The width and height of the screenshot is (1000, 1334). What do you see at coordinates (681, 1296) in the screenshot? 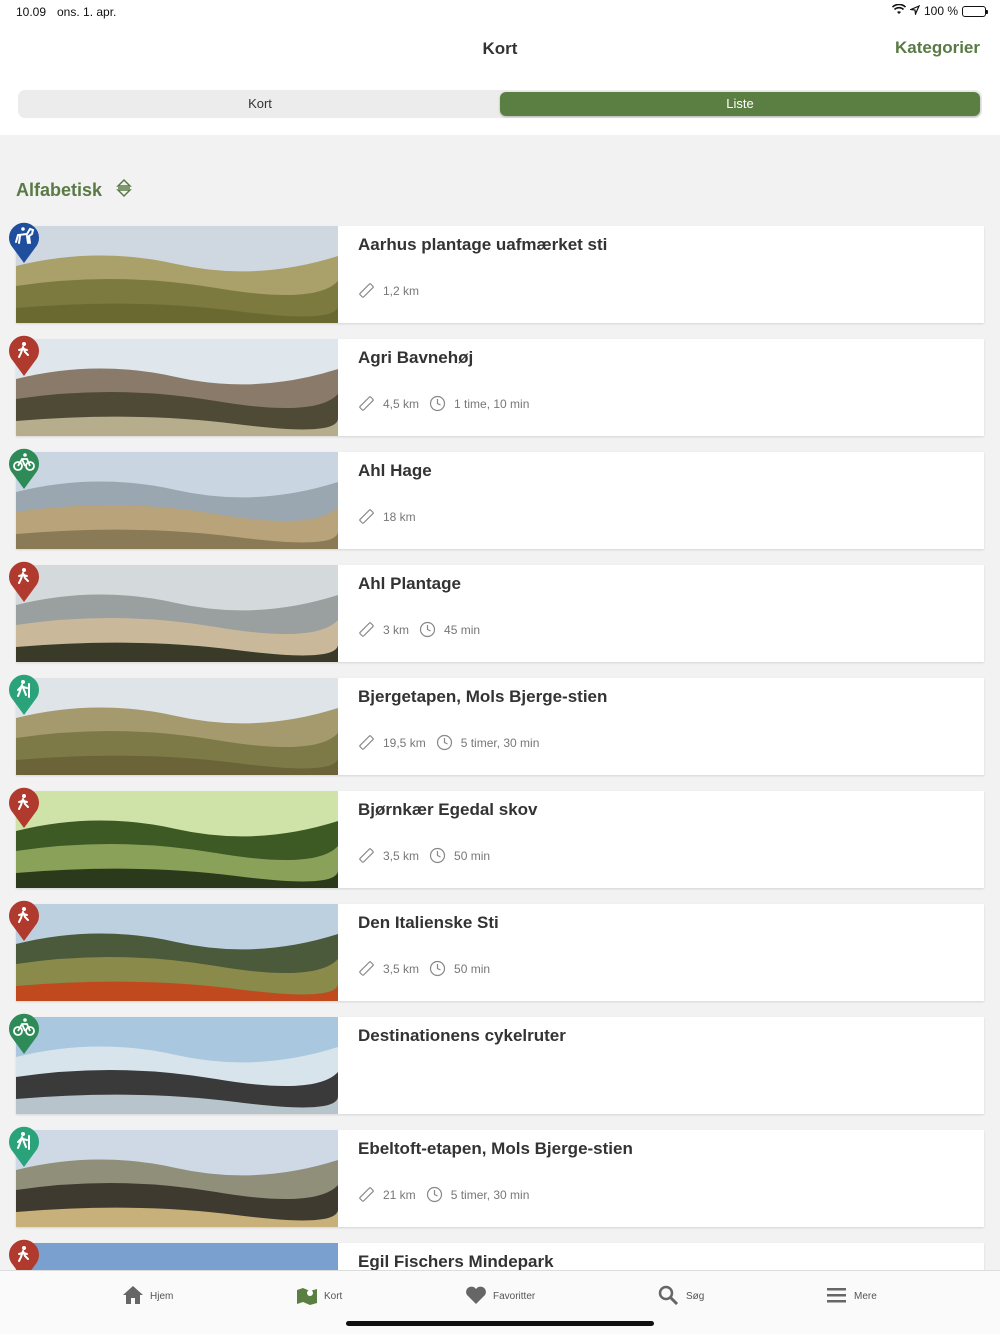
I see `tab-search: Søg` at bounding box center [681, 1296].